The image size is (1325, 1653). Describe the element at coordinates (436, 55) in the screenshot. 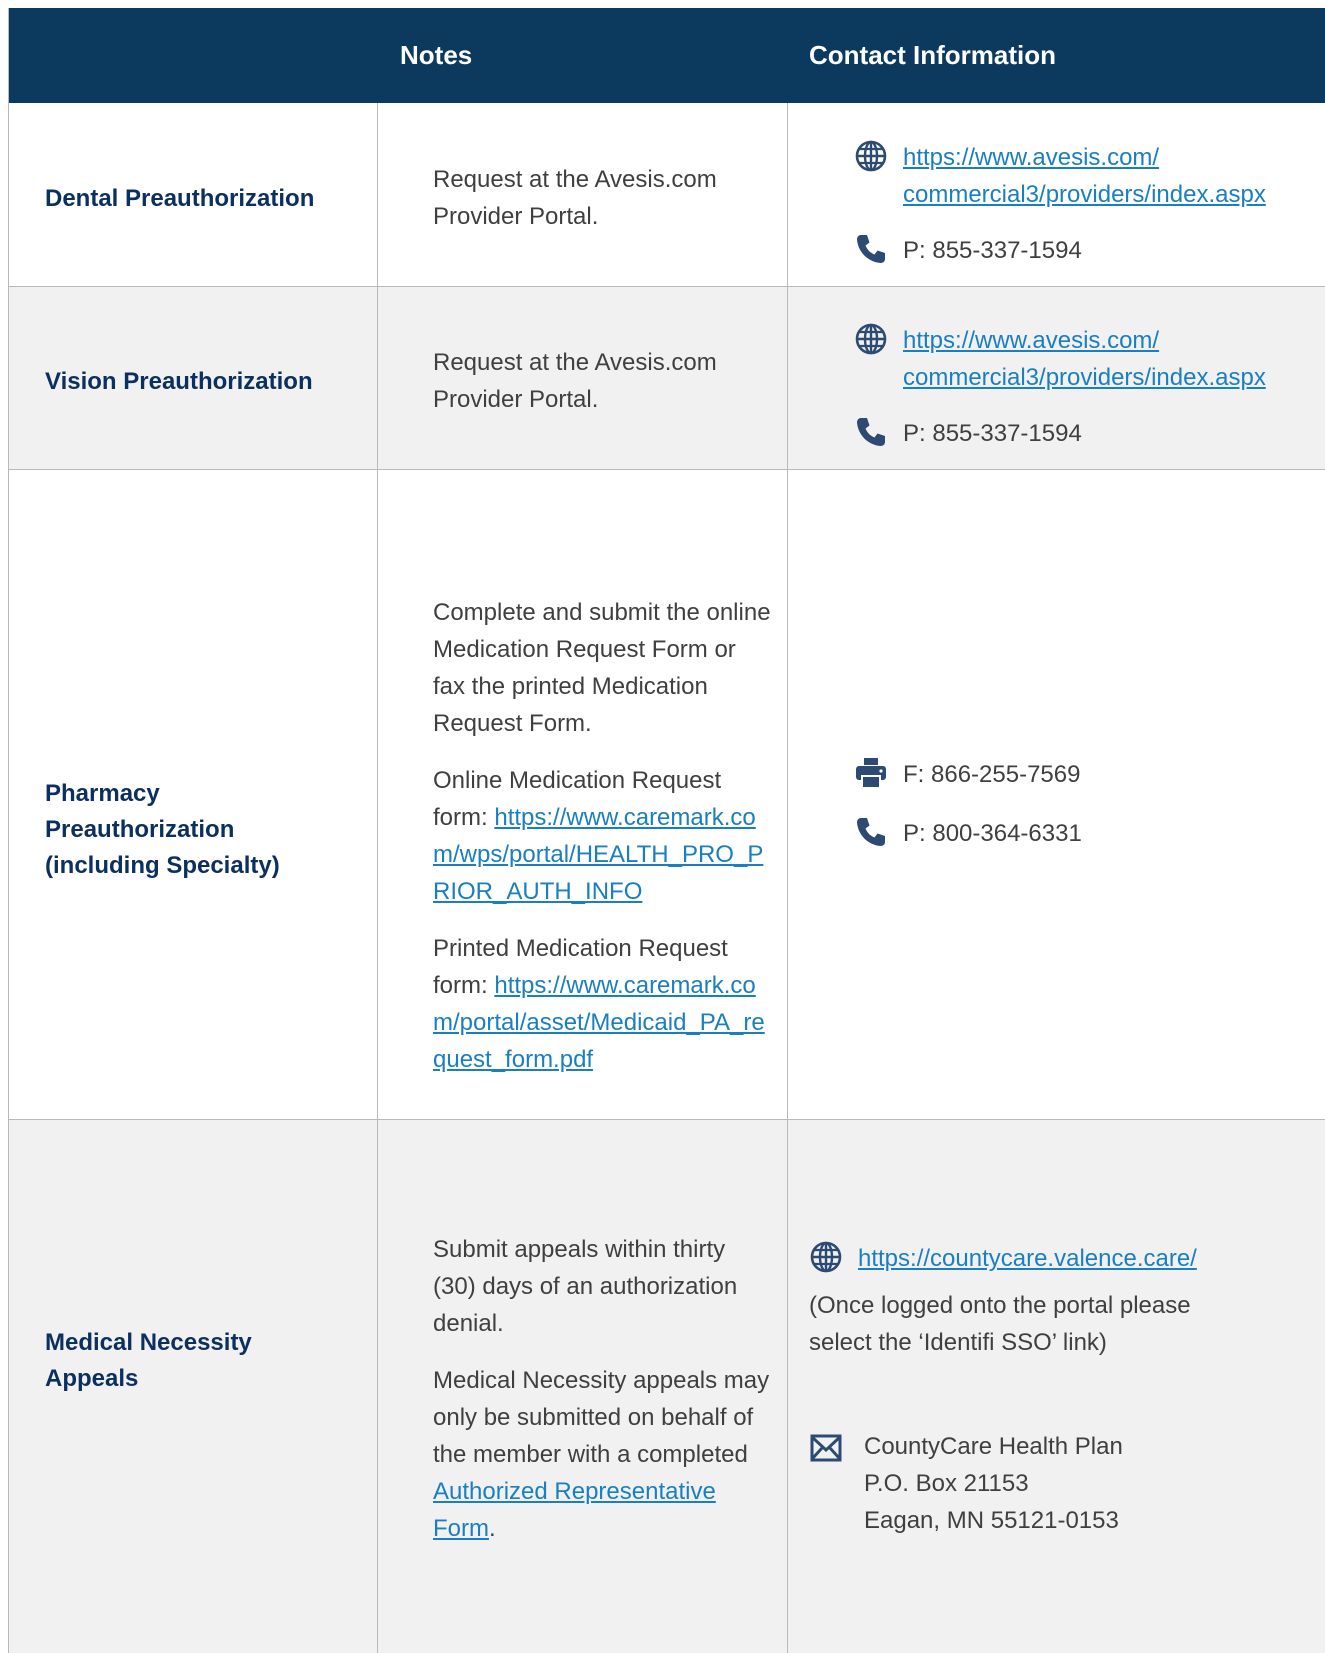

I see `notes-column-header: Notes` at that location.